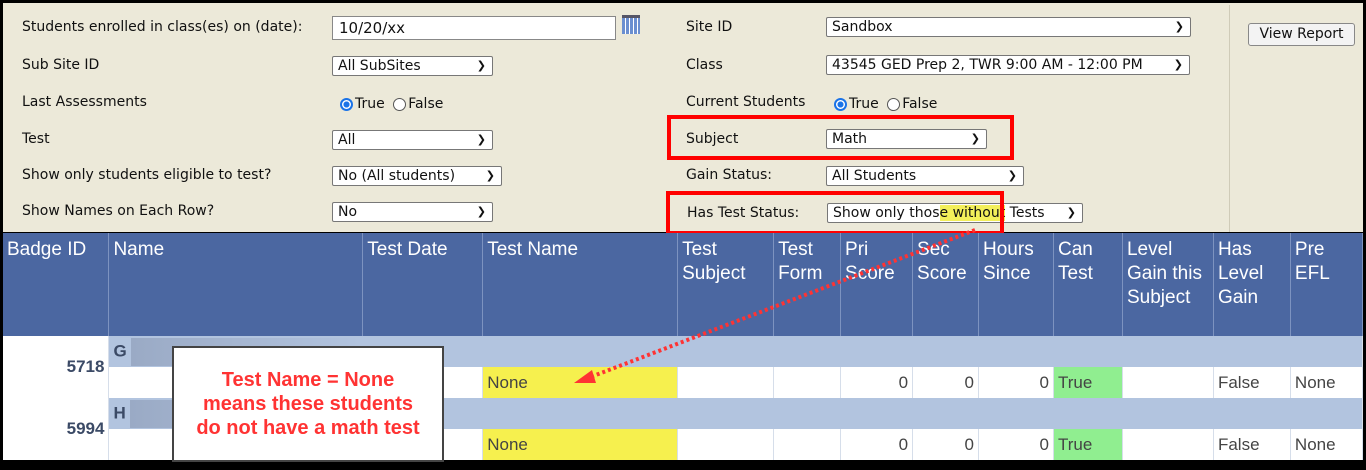 This screenshot has height=470, width=1366. What do you see at coordinates (775, 305) in the screenshot?
I see `annotation-arrow` at bounding box center [775, 305].